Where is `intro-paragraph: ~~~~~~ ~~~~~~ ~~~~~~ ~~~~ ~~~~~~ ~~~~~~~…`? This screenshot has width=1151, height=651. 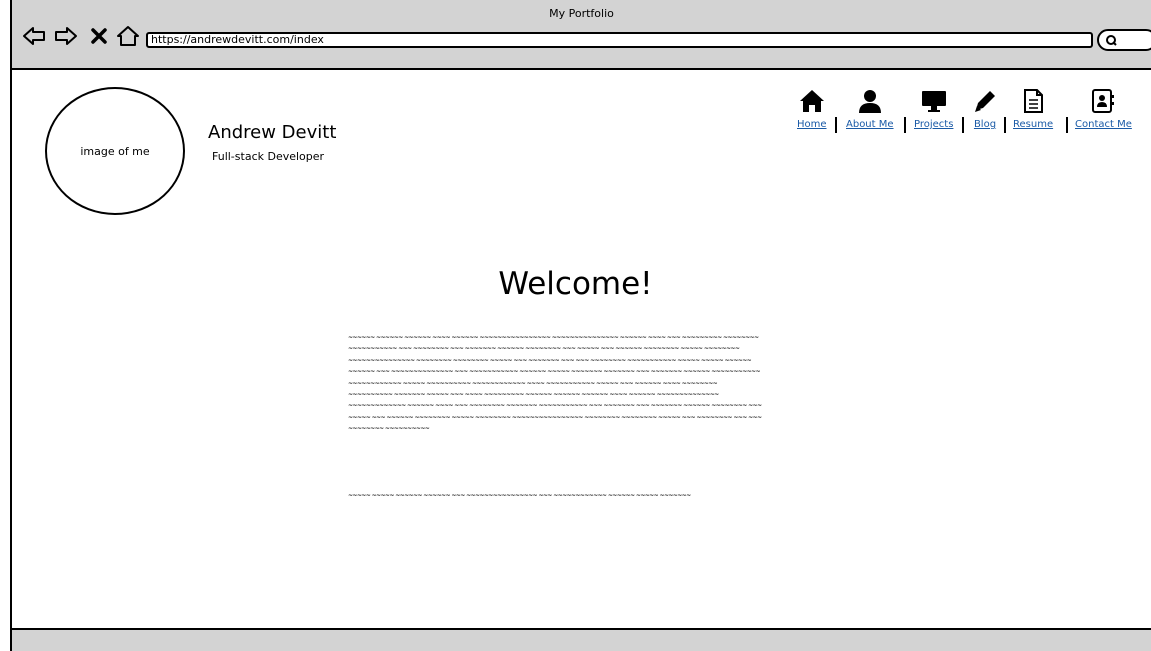 intro-paragraph: ~~~~~~ ~~~~~~ ~~~~~~ ~~~~ ~~~~~~ ~~~~~~~… is located at coordinates (555, 383).